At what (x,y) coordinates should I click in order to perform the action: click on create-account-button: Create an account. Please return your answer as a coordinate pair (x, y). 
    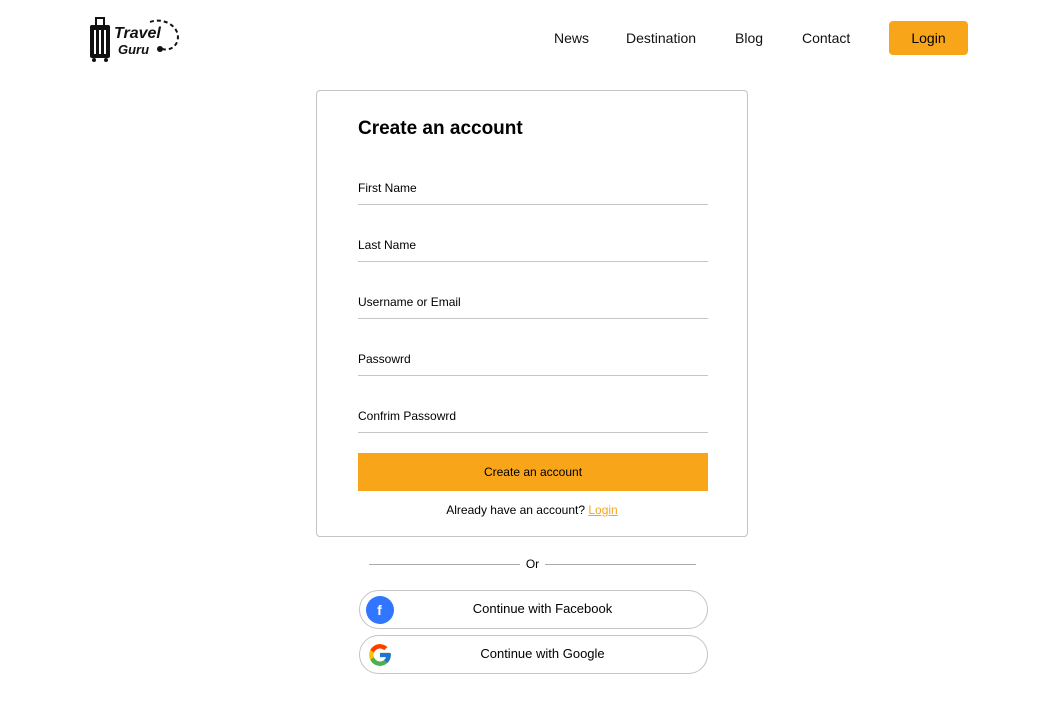
    Looking at the image, I should click on (533, 472).